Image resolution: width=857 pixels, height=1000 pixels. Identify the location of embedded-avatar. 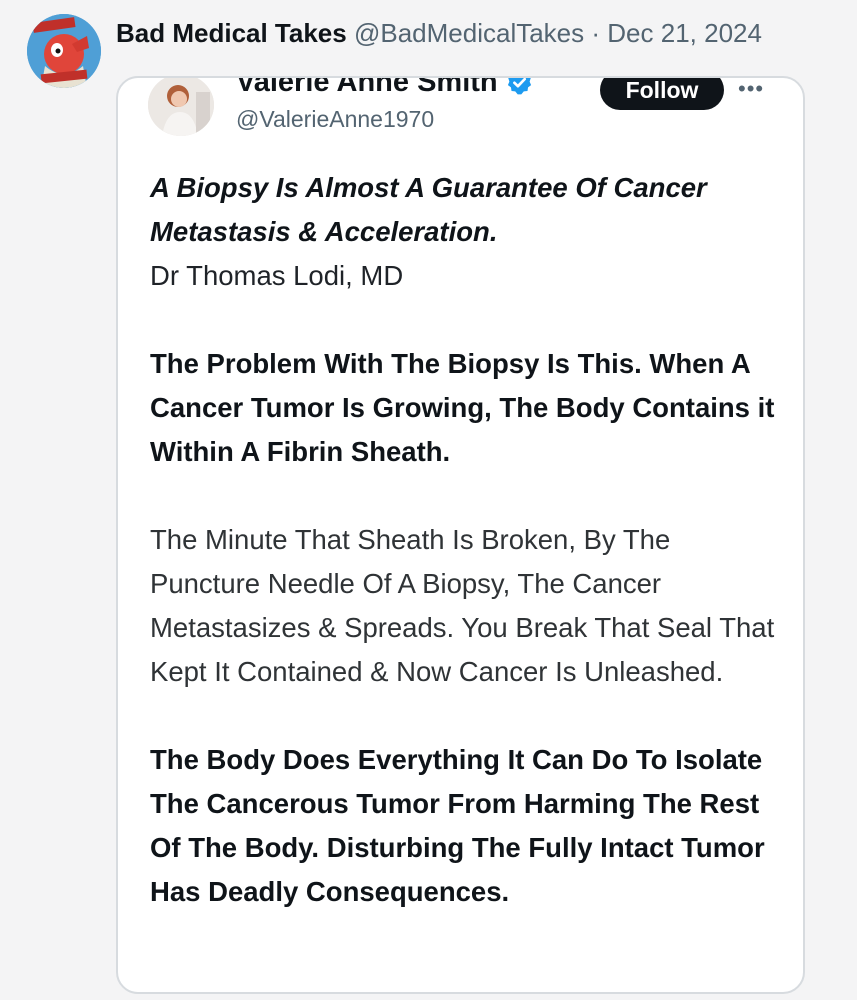
(181, 107).